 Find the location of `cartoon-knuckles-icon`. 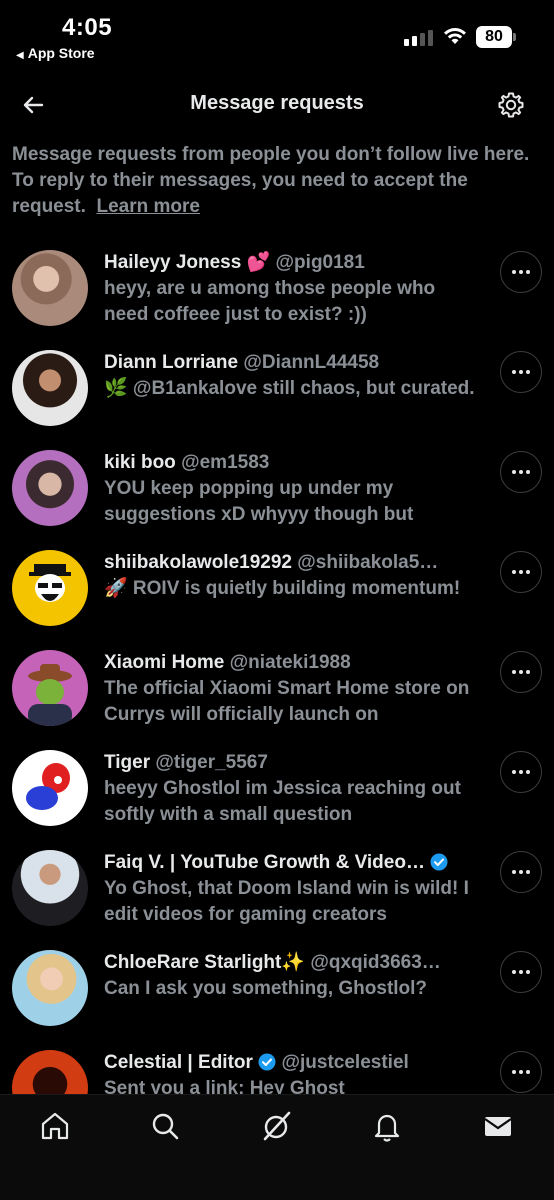

cartoon-knuckles-icon is located at coordinates (48, 786).